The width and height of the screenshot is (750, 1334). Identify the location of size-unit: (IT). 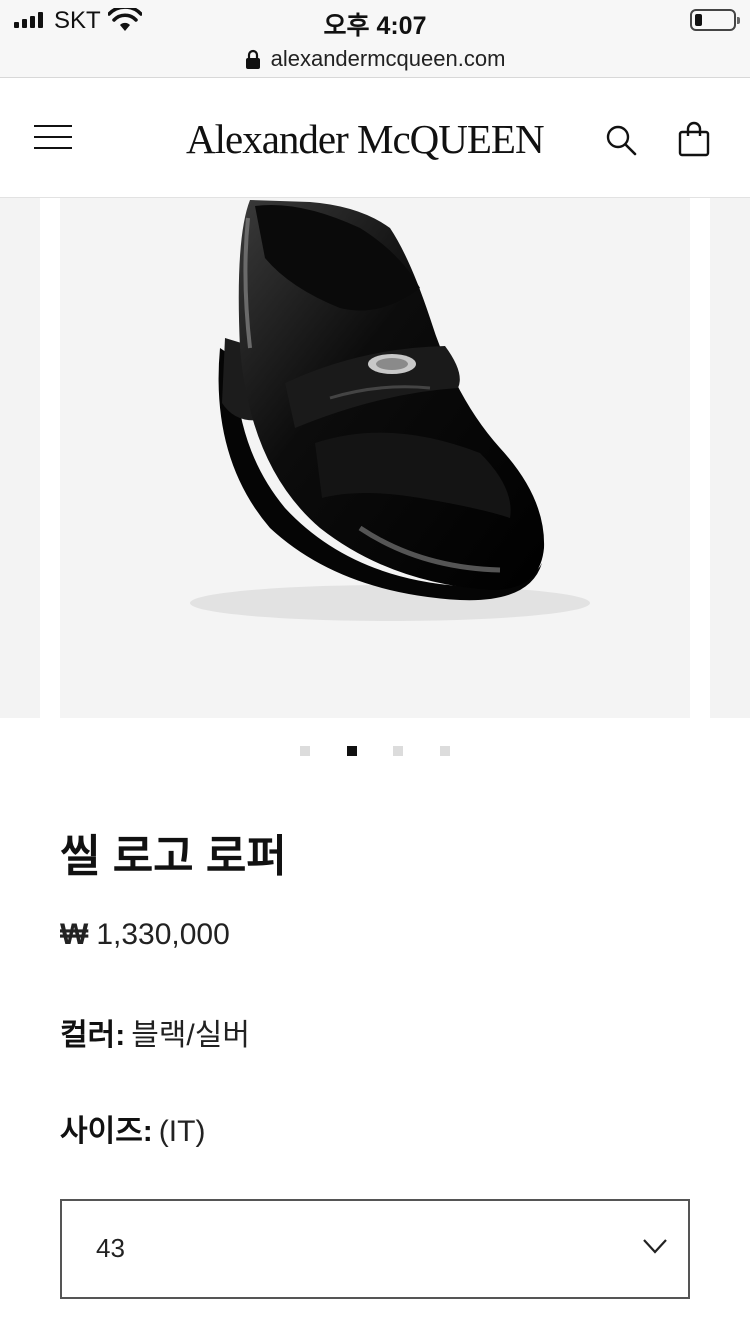
(182, 1131).